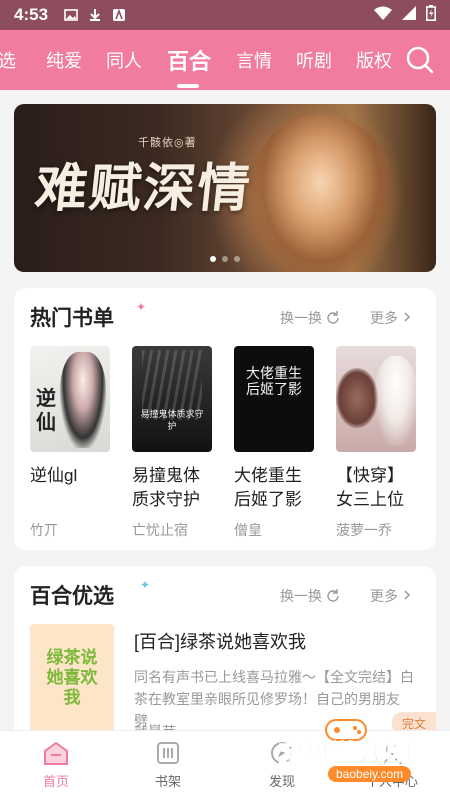 Image resolution: width=450 pixels, height=800 pixels. Describe the element at coordinates (143, 188) in the screenshot. I see `banner-title: 难赋深情` at that location.